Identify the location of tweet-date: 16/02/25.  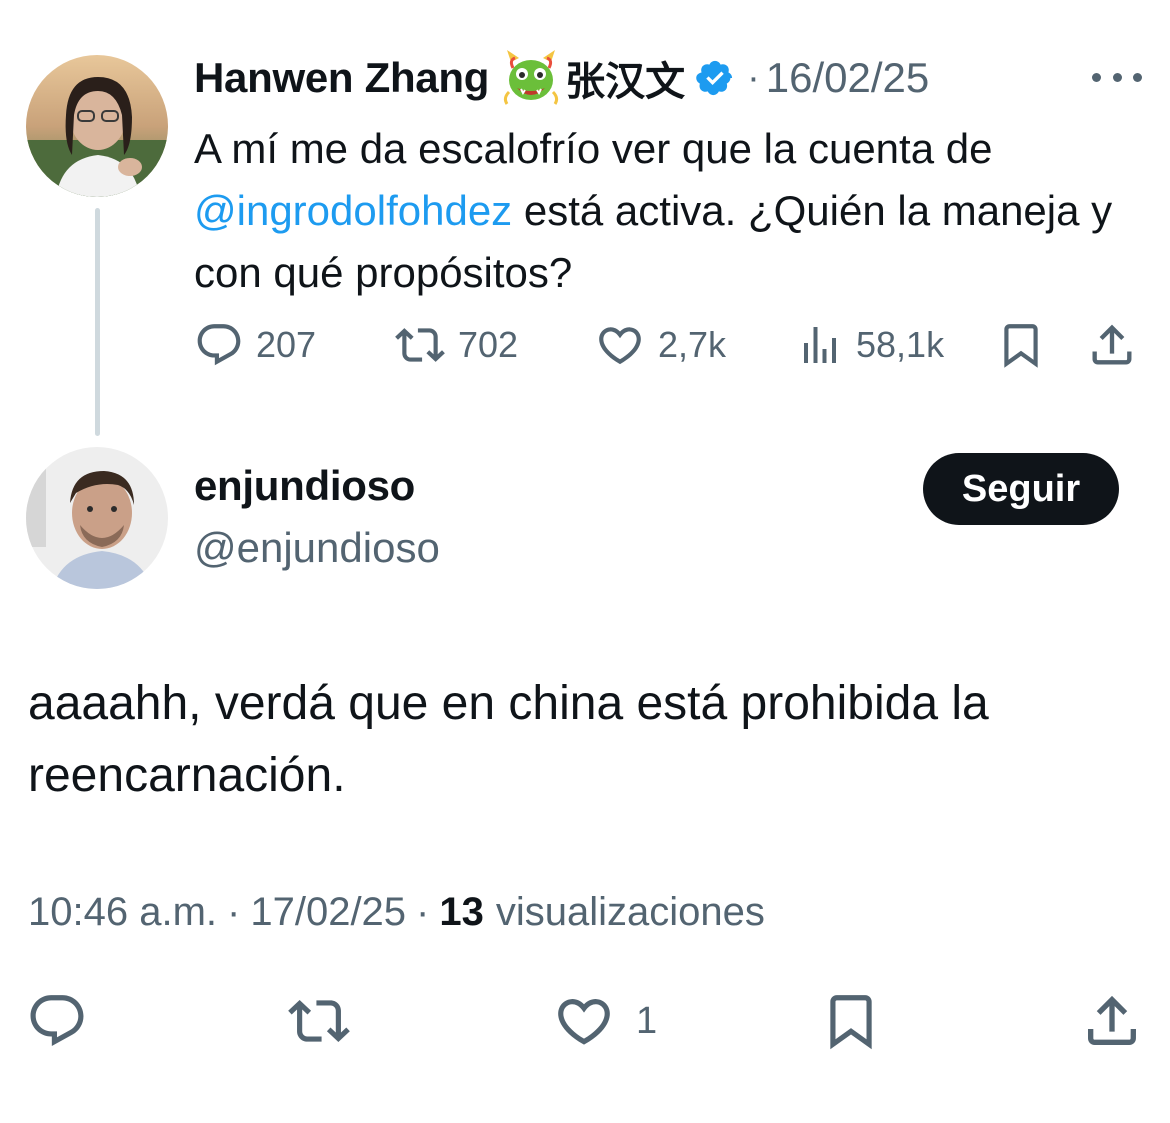
(848, 78).